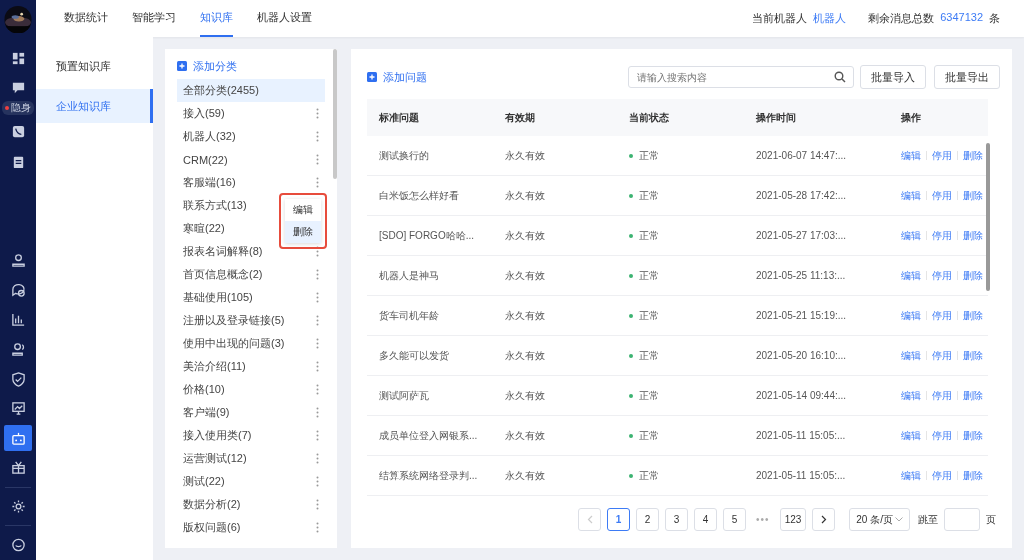  I want to click on category-item: 报表名词解释(8), so click(251, 251).